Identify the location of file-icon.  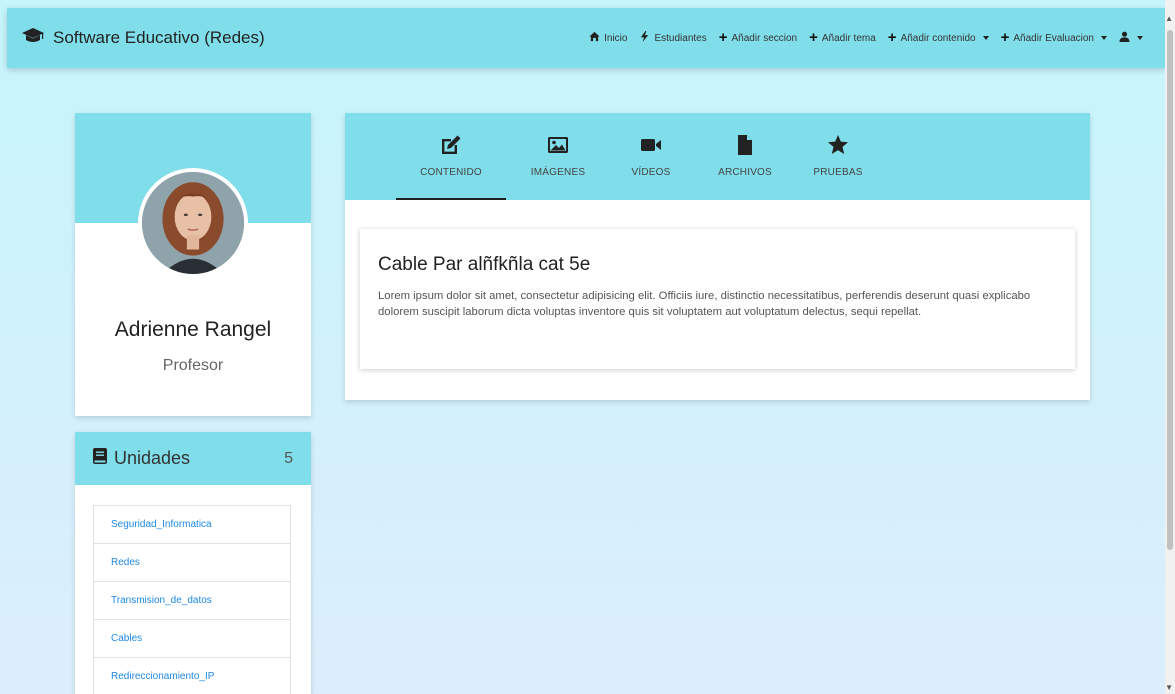
(745, 150).